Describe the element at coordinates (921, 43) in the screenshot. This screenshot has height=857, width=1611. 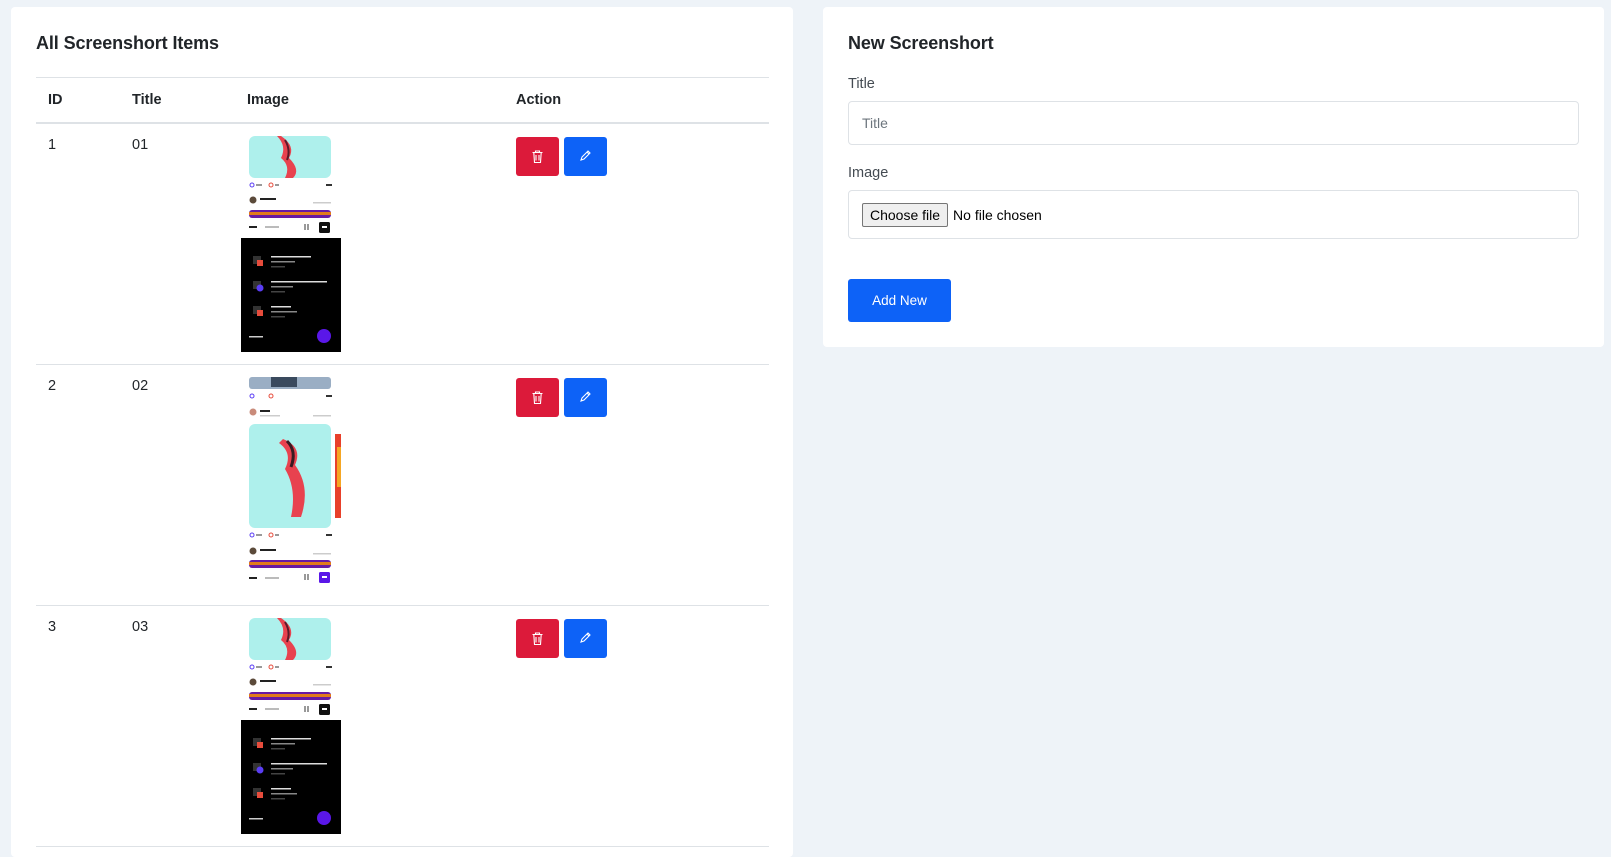
I see `form-title: New Screenshort` at that location.